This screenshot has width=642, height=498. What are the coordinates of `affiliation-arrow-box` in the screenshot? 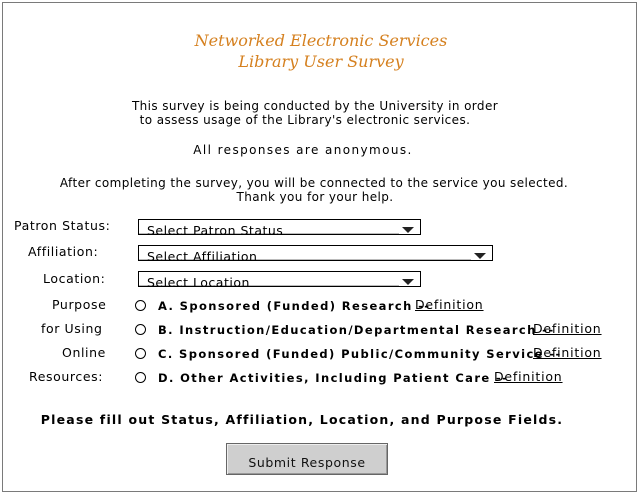 It's located at (481, 253).